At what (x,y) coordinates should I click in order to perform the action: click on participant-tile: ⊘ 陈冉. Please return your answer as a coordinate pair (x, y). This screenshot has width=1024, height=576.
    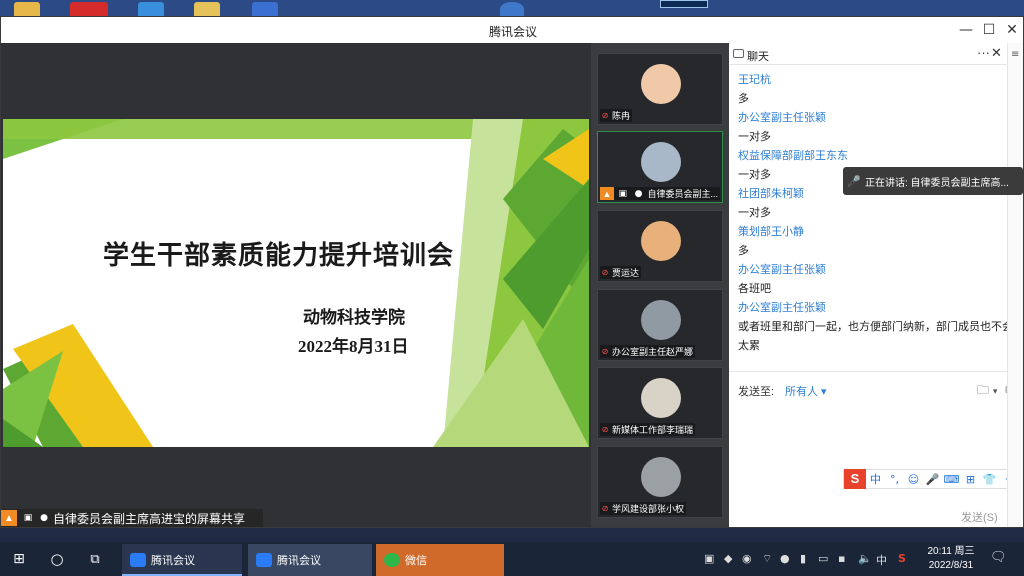
    Looking at the image, I should click on (660, 89).